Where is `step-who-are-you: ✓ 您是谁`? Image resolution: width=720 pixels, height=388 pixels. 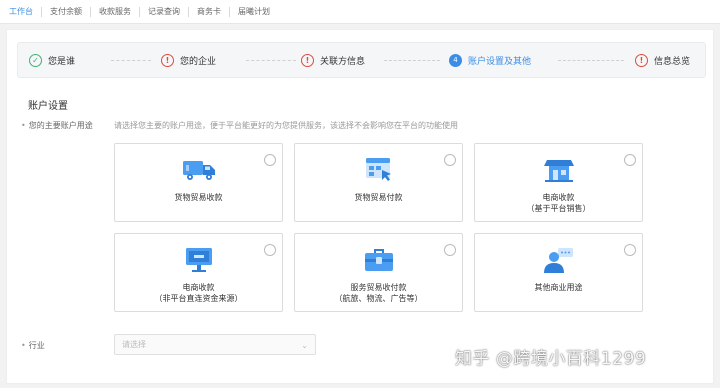
step-who-are-you: ✓ 您是谁 is located at coordinates (52, 60).